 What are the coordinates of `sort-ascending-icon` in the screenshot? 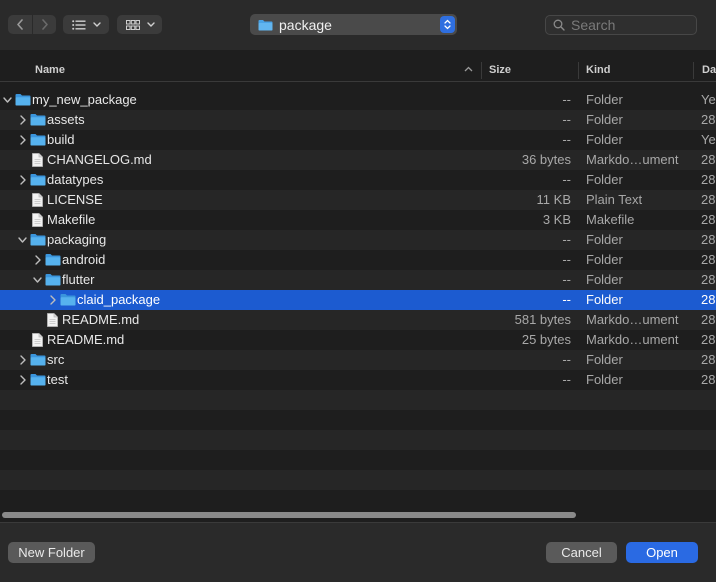 It's located at (468, 69).